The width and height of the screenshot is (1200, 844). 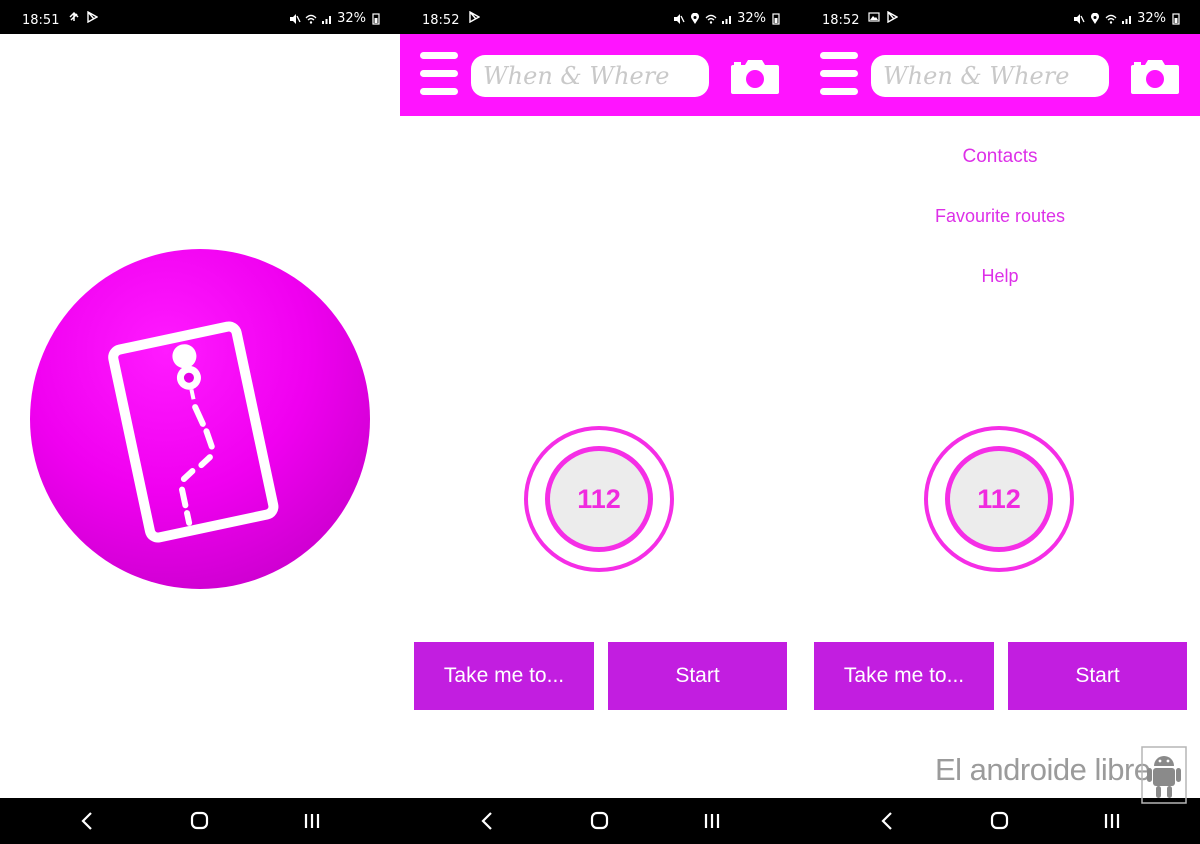 I want to click on map-route-icon, so click(x=193, y=432).